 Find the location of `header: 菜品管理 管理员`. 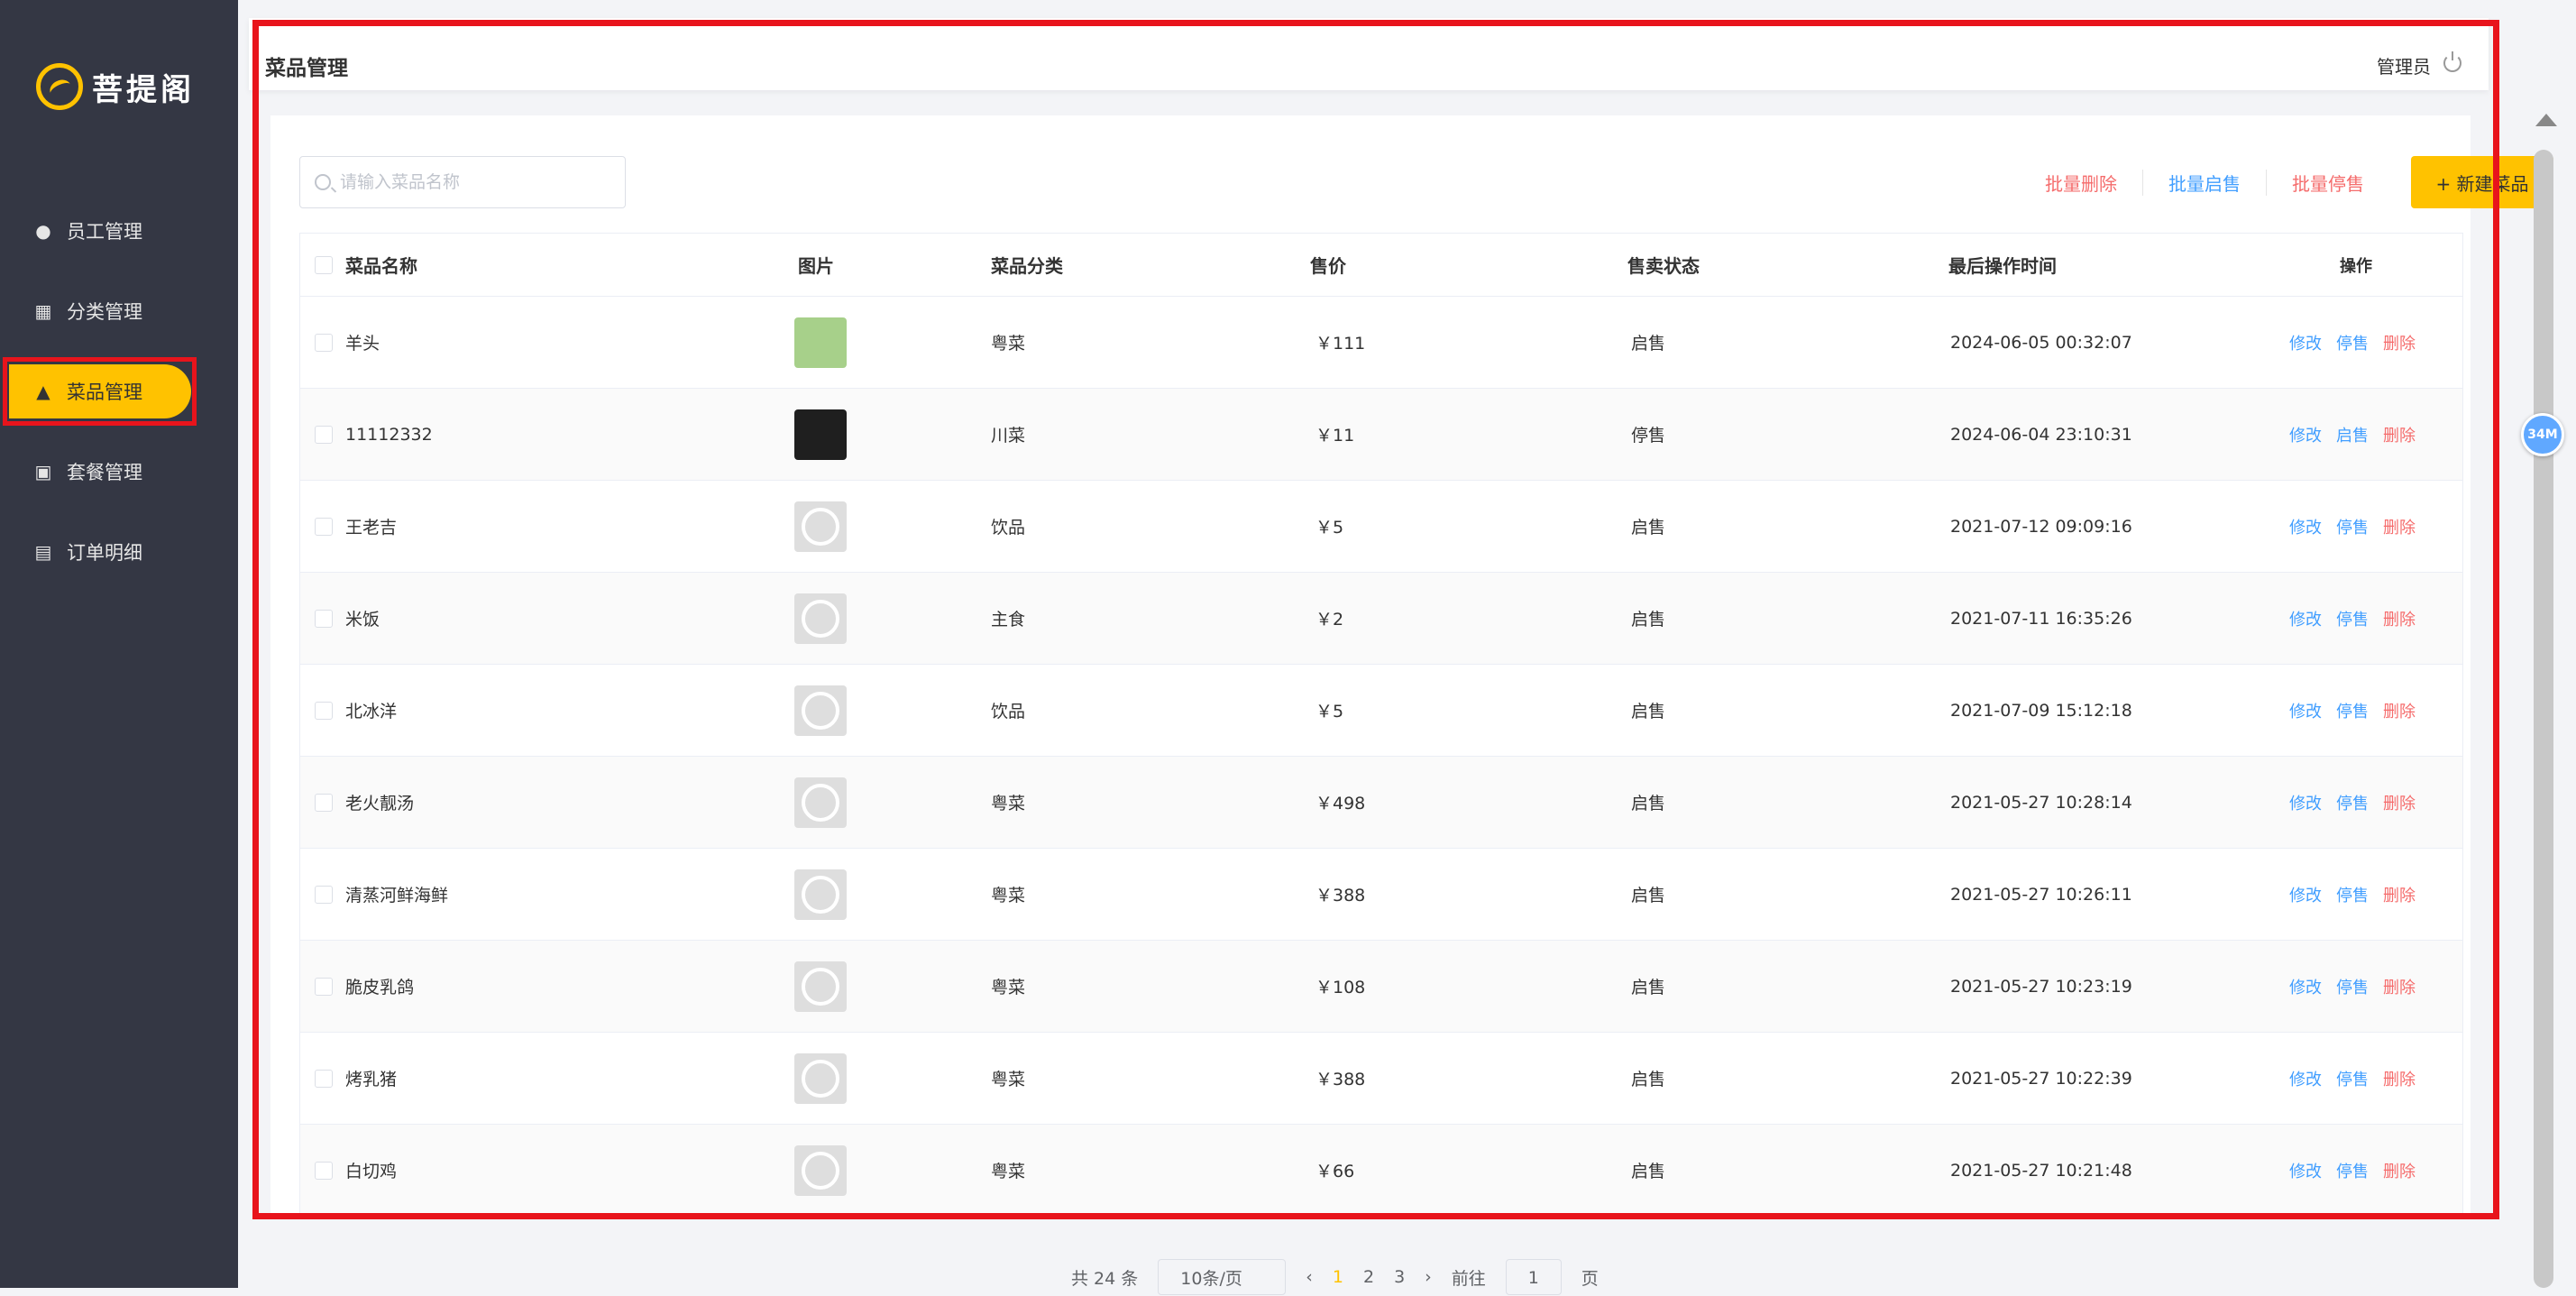

header: 菜品管理 管理员 is located at coordinates (1369, 54).